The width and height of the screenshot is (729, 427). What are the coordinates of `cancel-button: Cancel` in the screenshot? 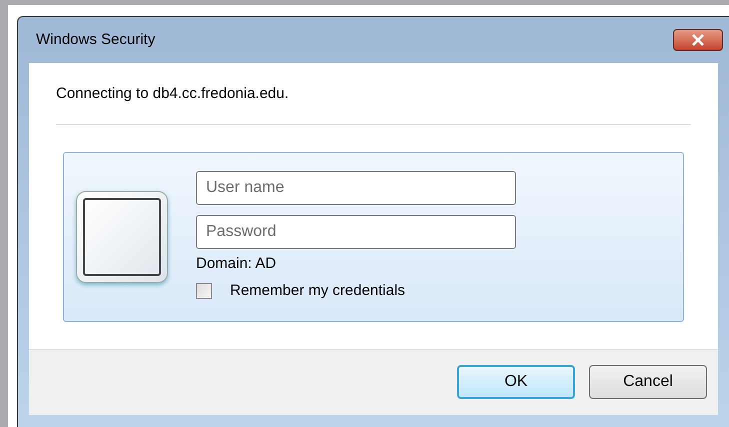 It's located at (648, 382).